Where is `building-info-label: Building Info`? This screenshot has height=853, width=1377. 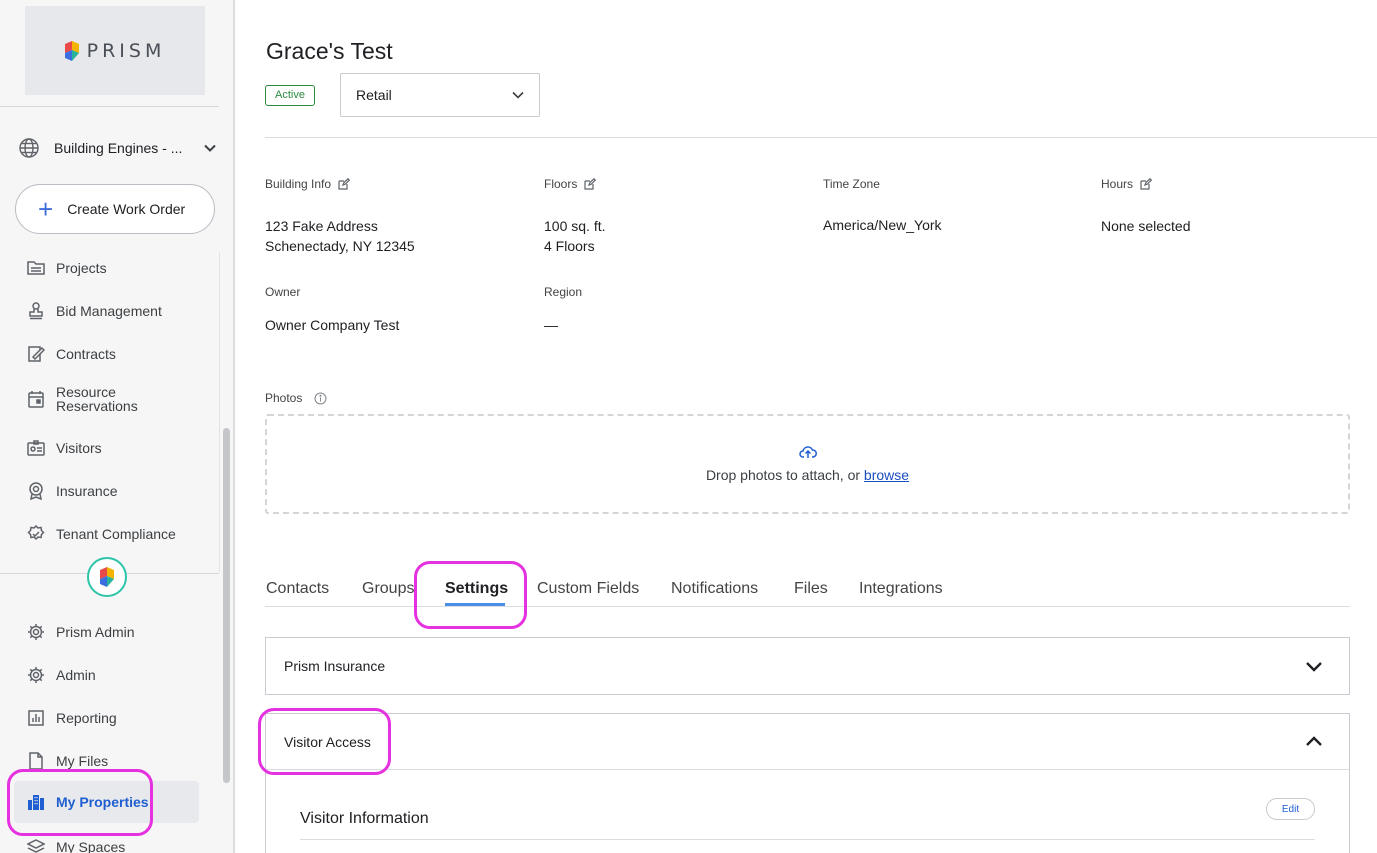
building-info-label: Building Info is located at coordinates (308, 184).